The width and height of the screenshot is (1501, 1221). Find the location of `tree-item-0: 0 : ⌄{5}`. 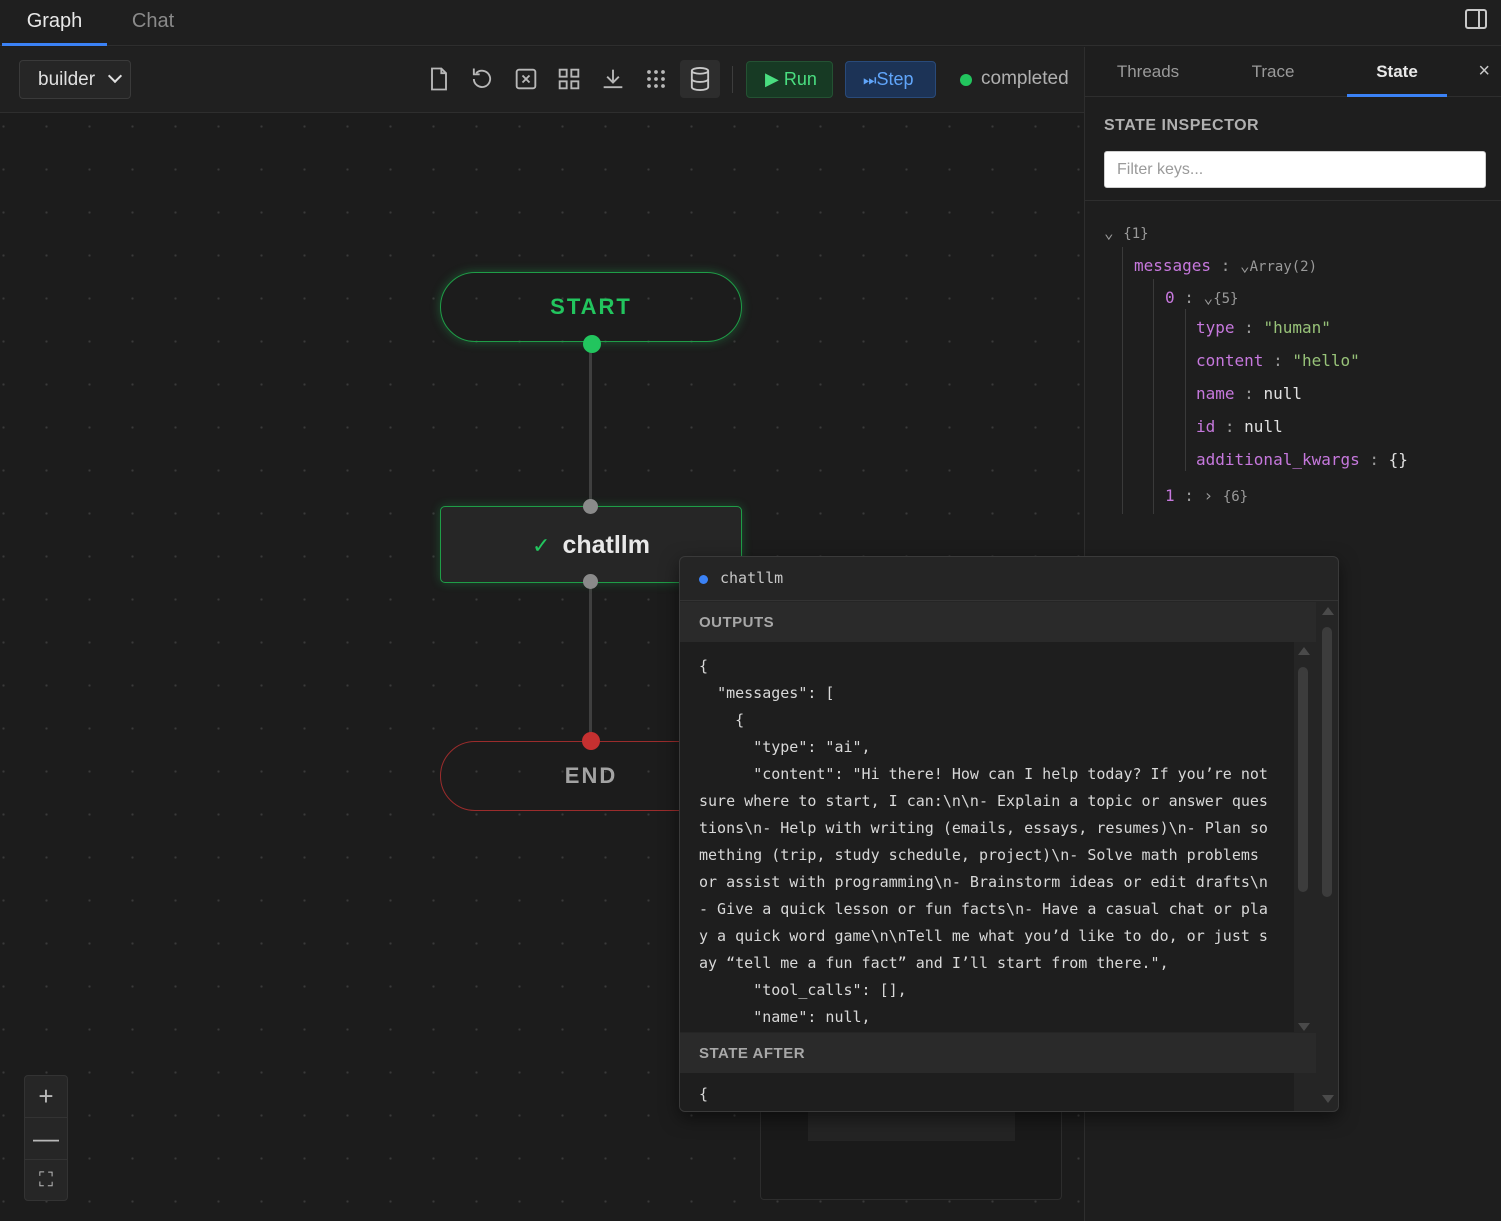

tree-item-0: 0 : ⌄{5} is located at coordinates (1201, 297).